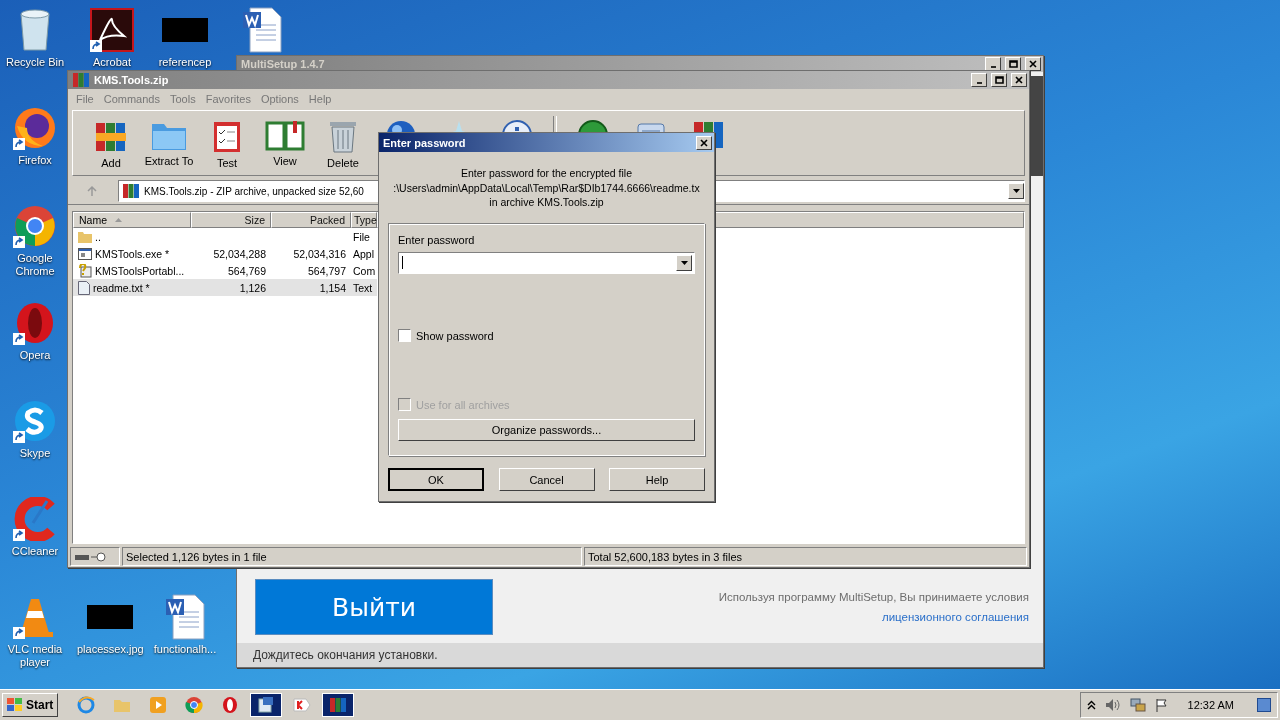  What do you see at coordinates (1137, 705) in the screenshot?
I see `network-icon` at bounding box center [1137, 705].